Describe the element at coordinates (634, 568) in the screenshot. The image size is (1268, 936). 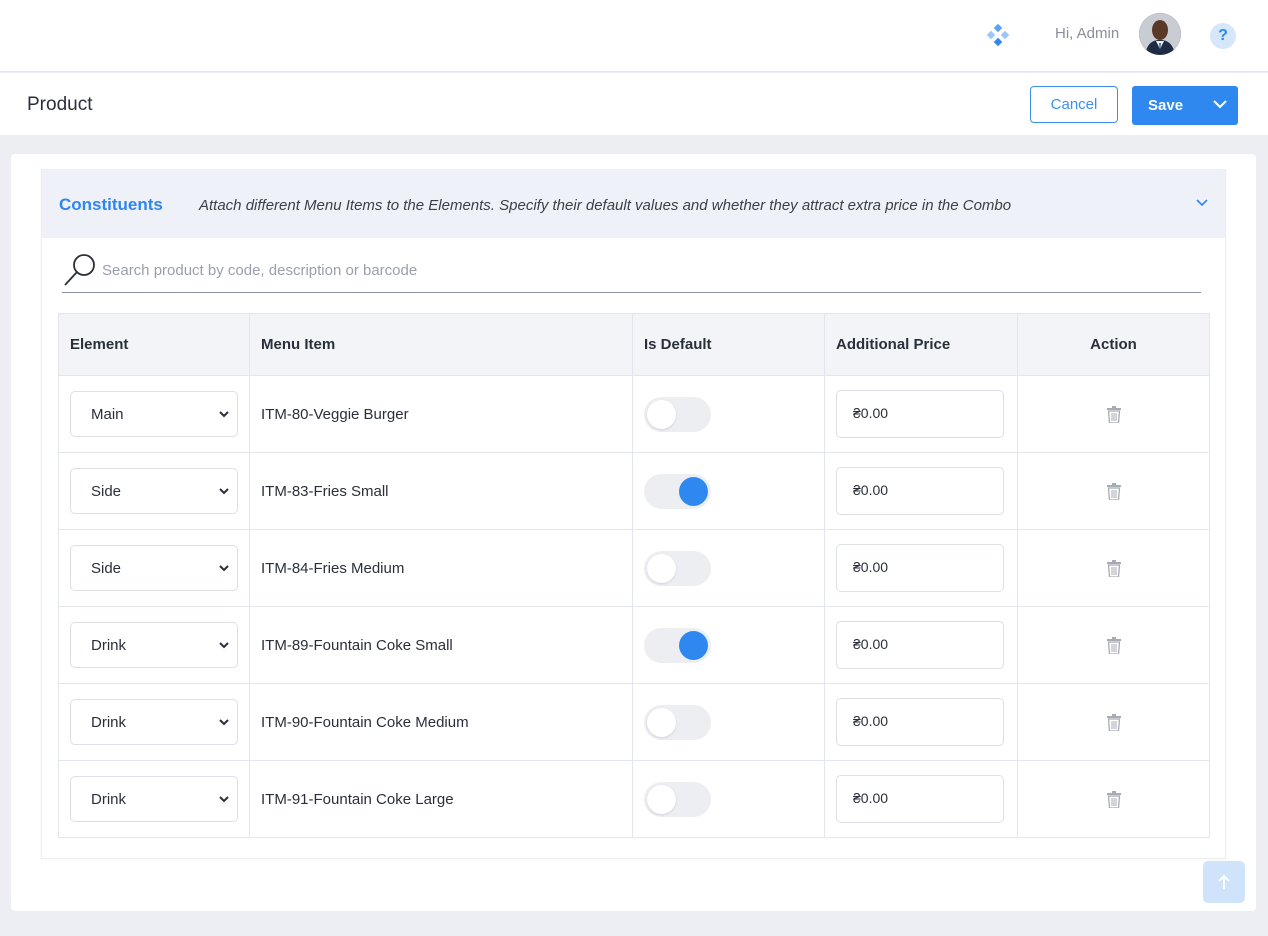
I see `table-row: Side ITM-84-Fries Medium ₴0.00` at that location.